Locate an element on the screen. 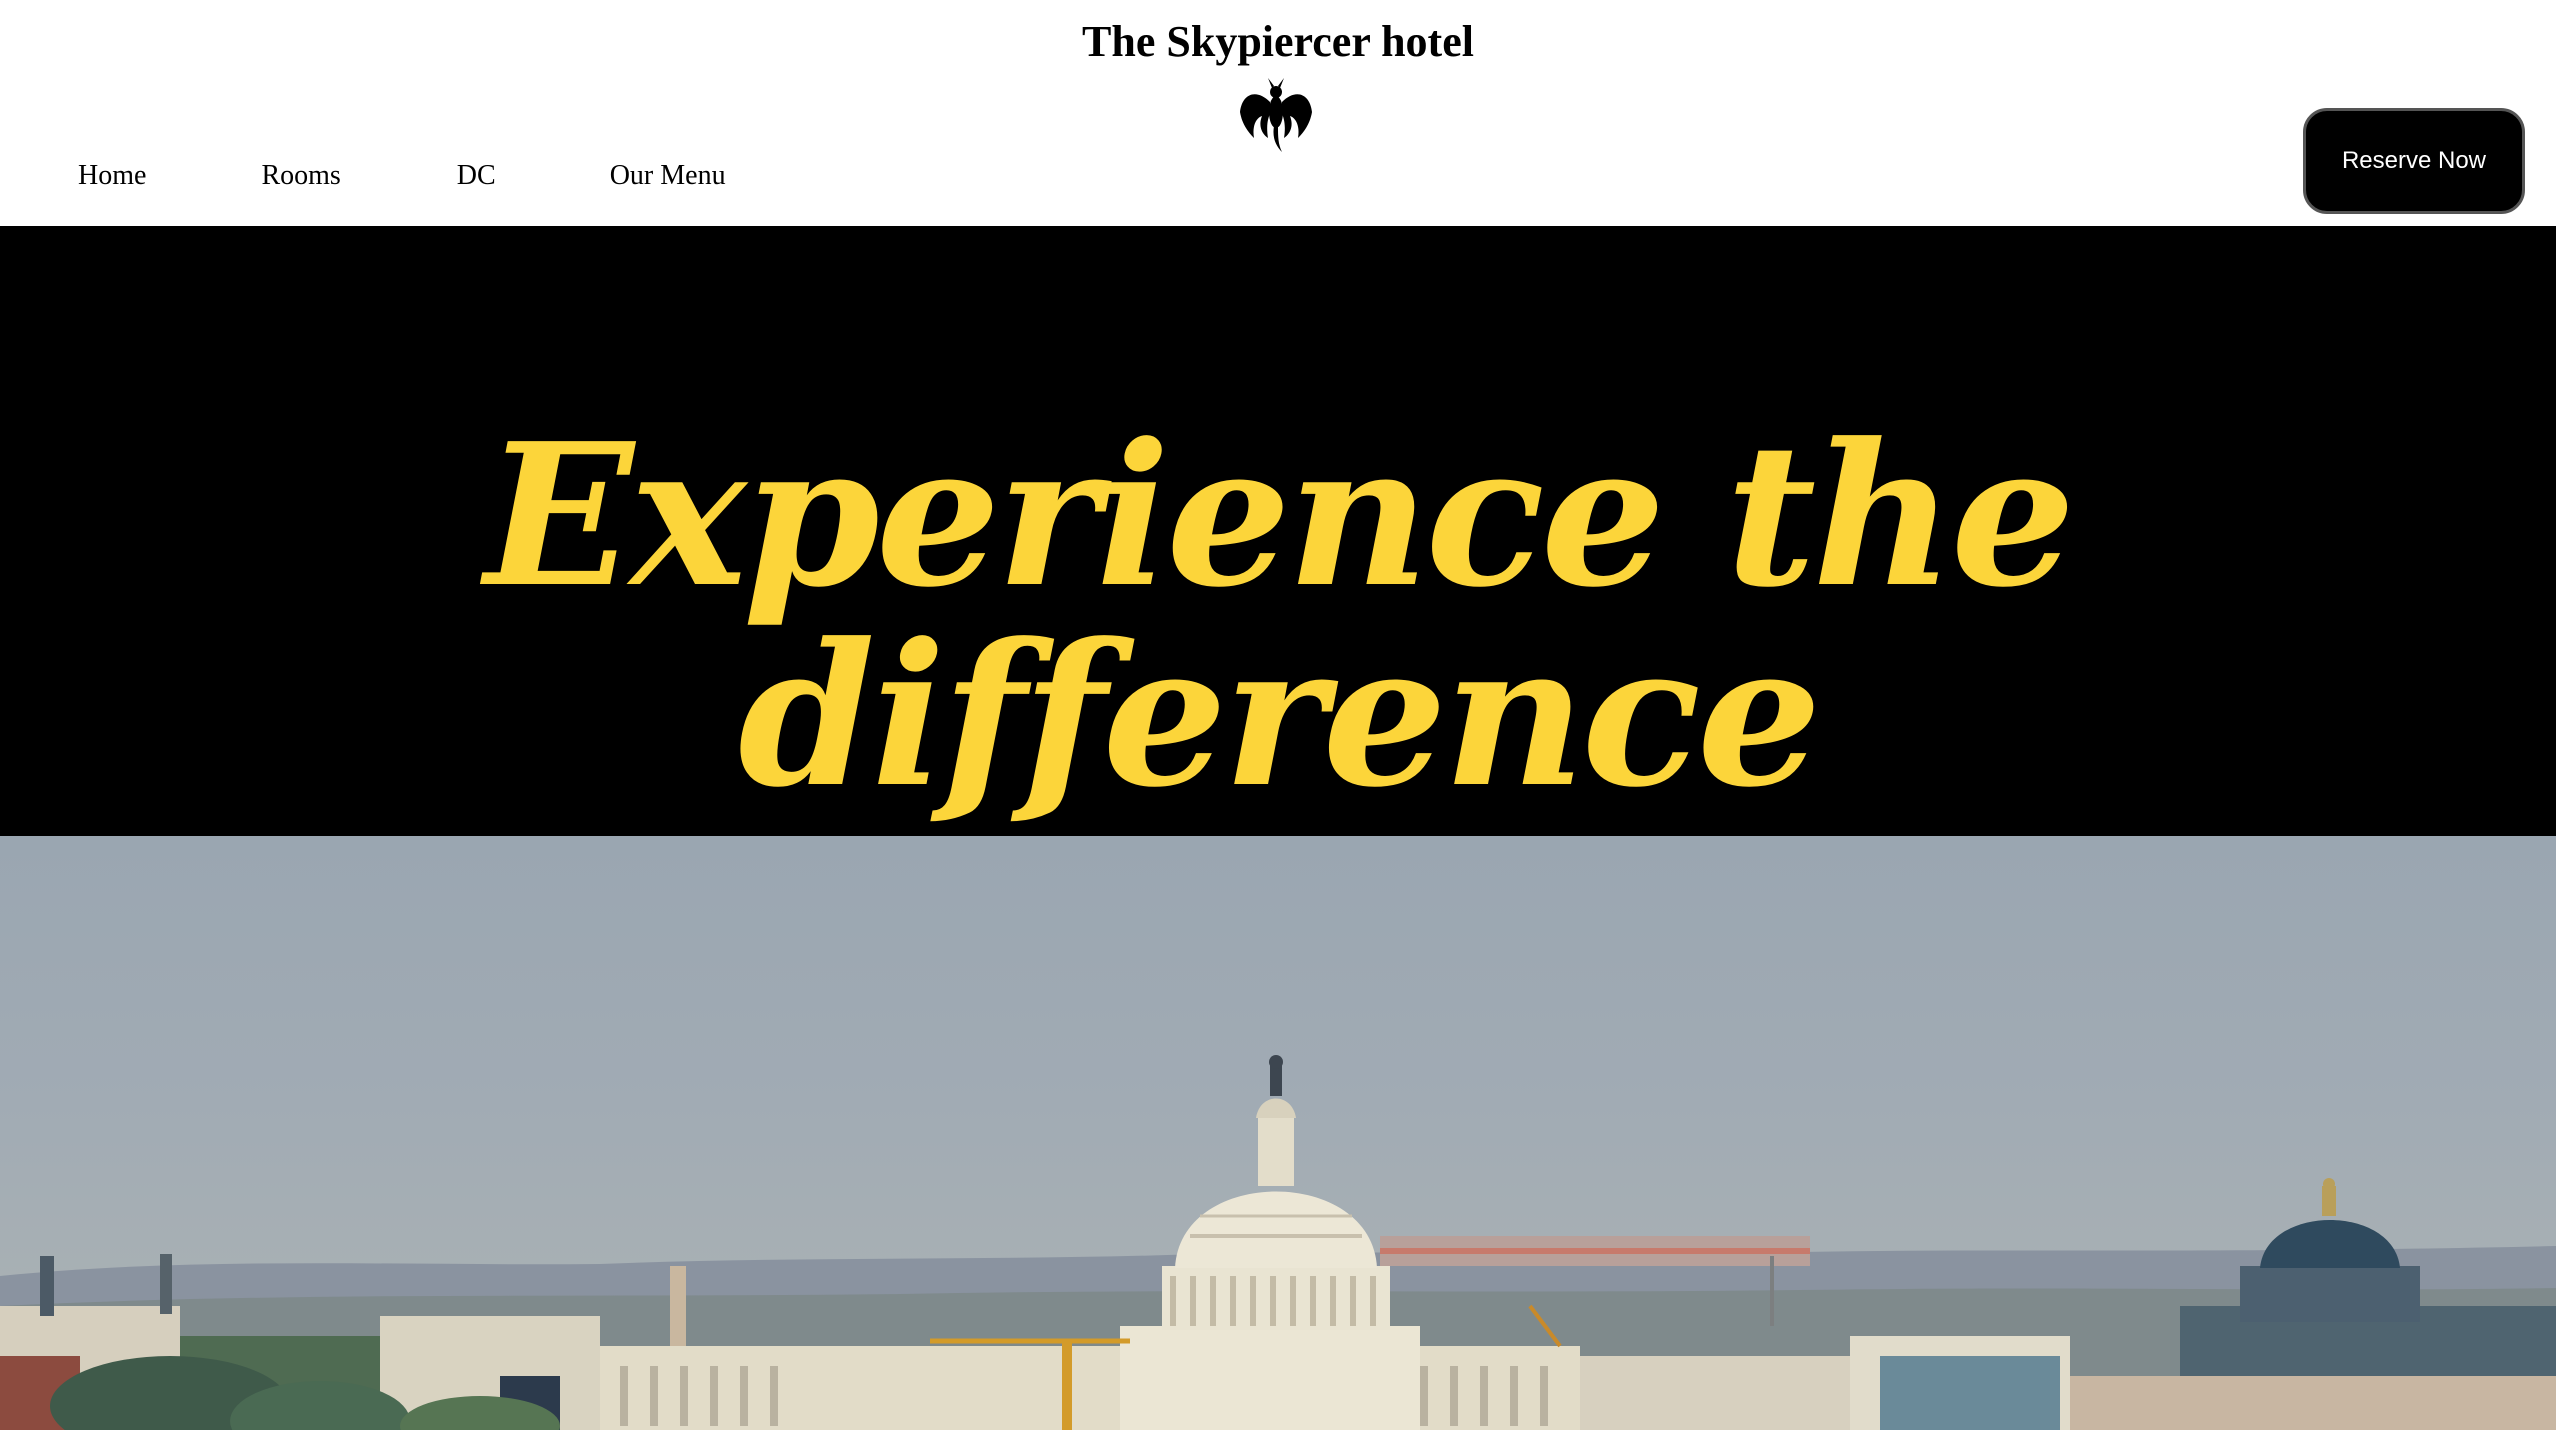 The height and width of the screenshot is (1430, 2556). hotel-name: The Skypiercer hotel is located at coordinates (1278, 41).